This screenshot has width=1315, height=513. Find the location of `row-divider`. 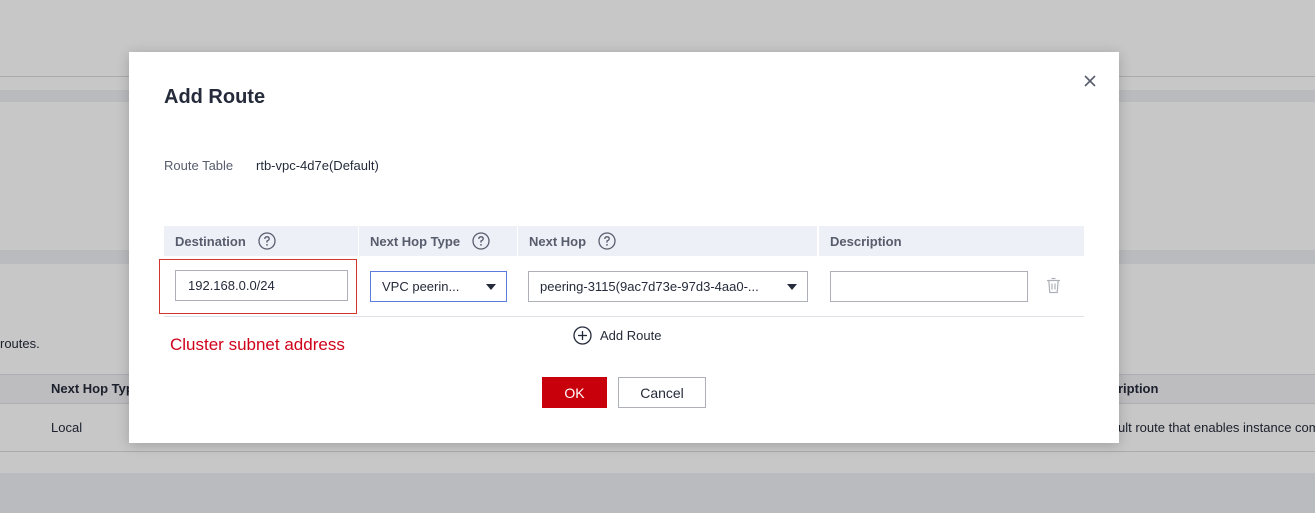

row-divider is located at coordinates (624, 316).